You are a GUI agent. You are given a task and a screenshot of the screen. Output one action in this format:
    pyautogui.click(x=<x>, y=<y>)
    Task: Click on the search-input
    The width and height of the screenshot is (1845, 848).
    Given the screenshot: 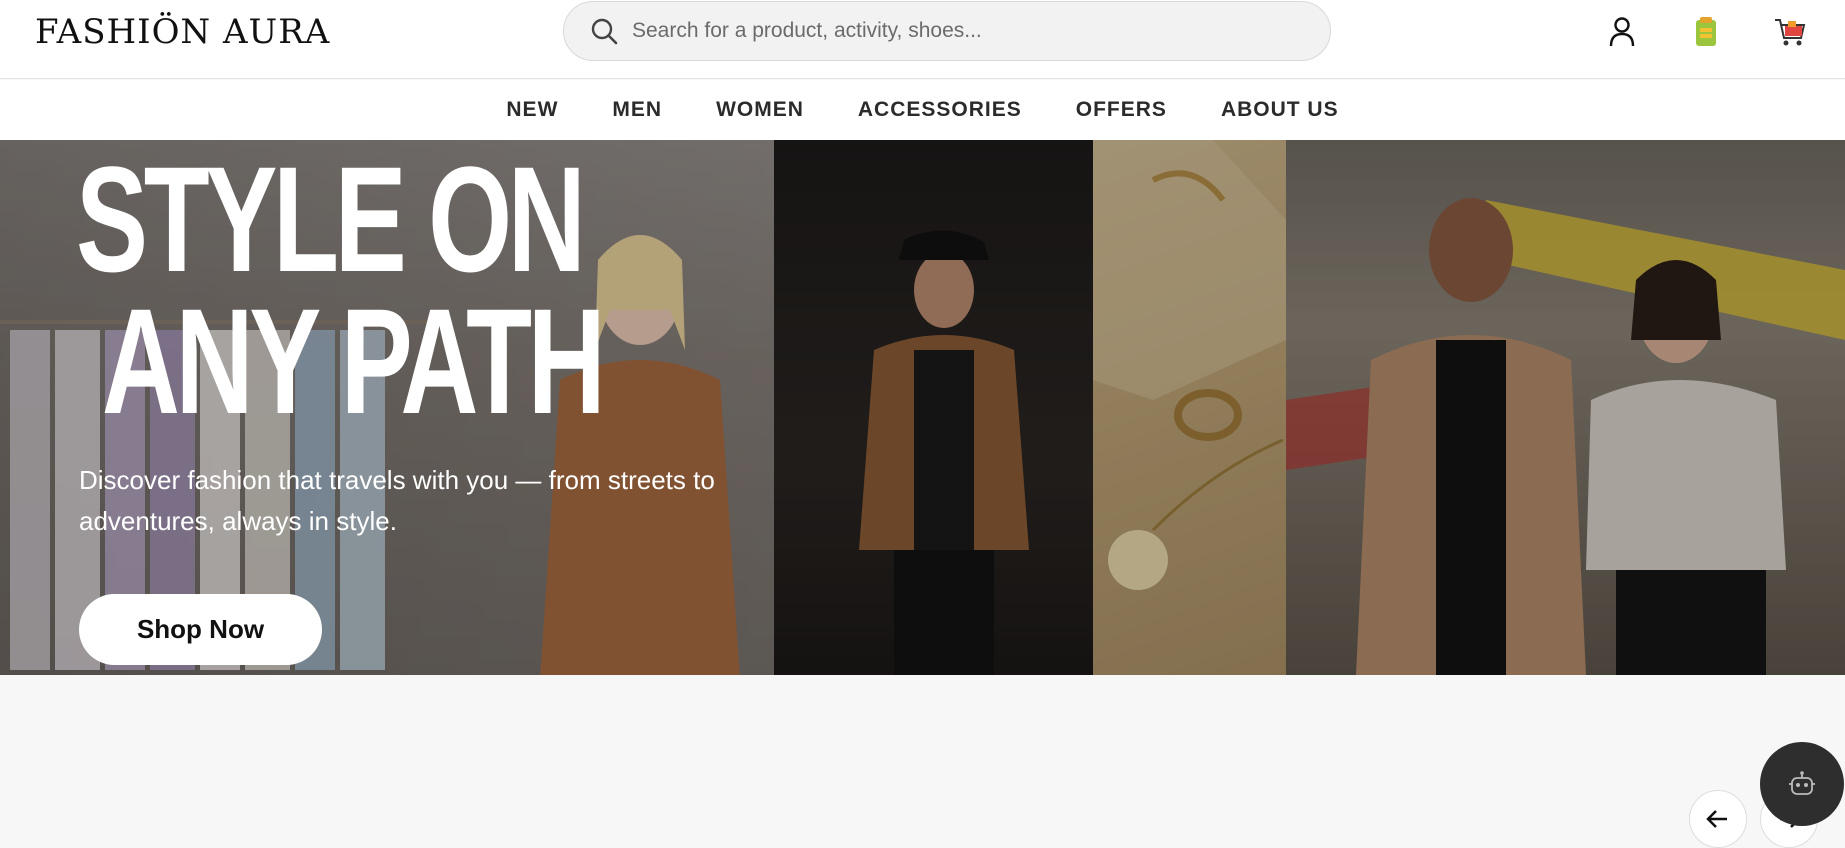 What is the action you would take?
    pyautogui.click(x=962, y=31)
    